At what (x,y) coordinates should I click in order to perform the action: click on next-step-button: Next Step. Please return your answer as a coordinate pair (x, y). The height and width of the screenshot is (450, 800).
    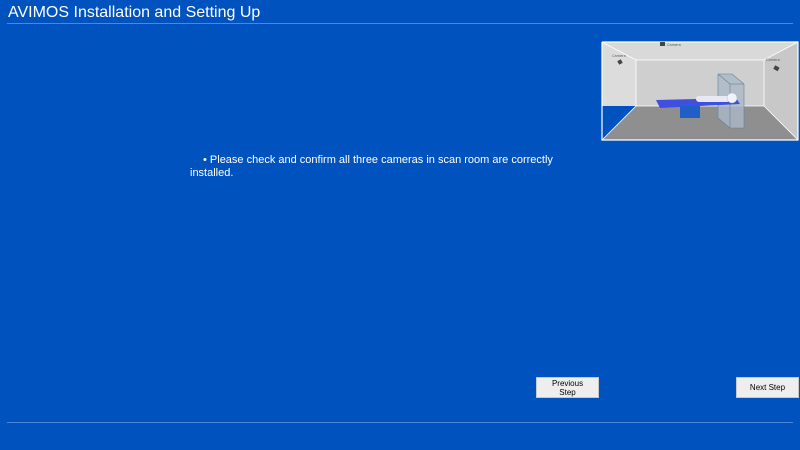
    Looking at the image, I should click on (767, 387).